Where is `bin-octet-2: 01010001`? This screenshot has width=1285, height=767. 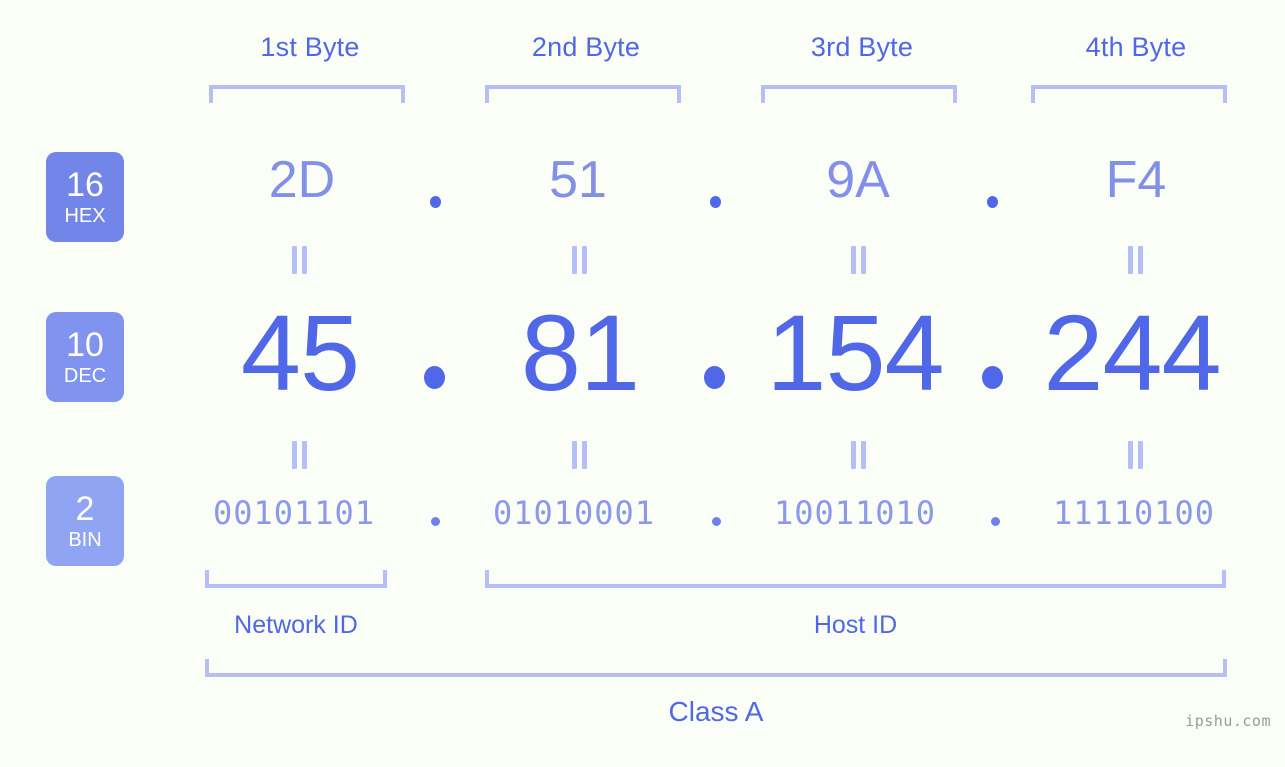
bin-octet-2: 01010001 is located at coordinates (574, 513).